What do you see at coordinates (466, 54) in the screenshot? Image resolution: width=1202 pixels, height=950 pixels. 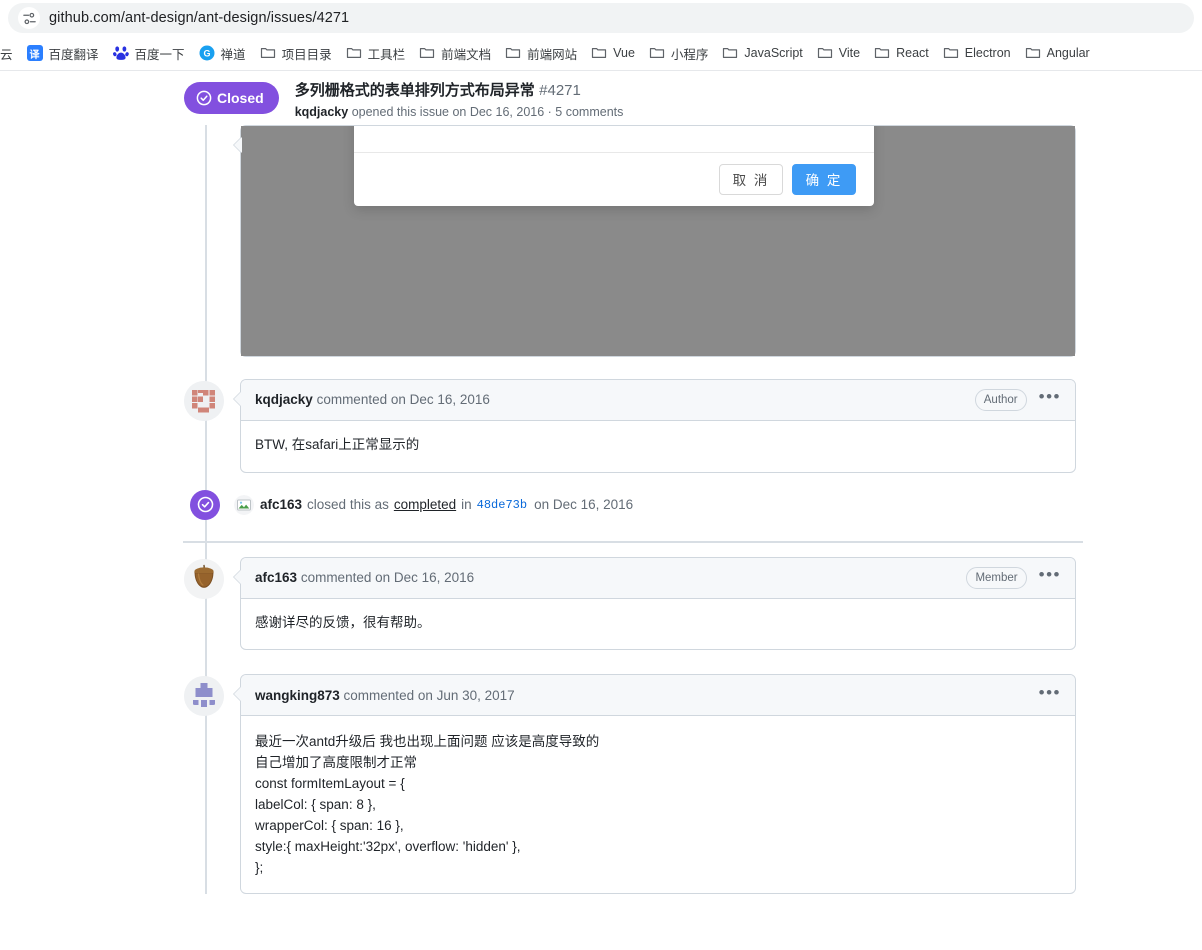 I see `bookmark-label: 前端文档` at bounding box center [466, 54].